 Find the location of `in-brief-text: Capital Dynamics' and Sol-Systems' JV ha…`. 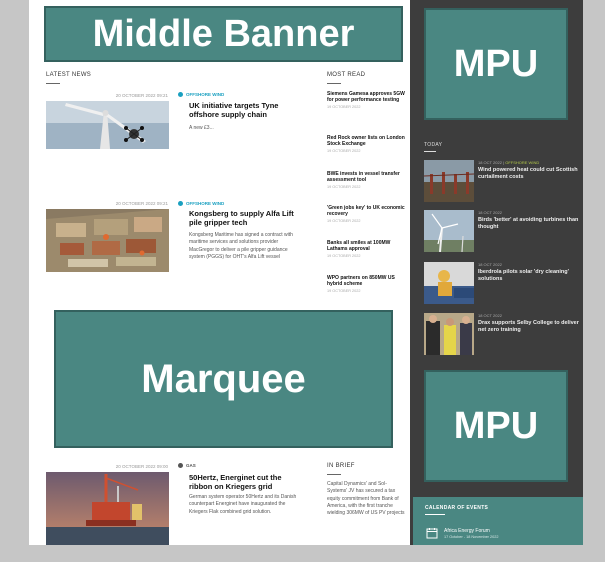

in-brief-text: Capital Dynamics' and Sol-Systems' JV ha… is located at coordinates (366, 499).